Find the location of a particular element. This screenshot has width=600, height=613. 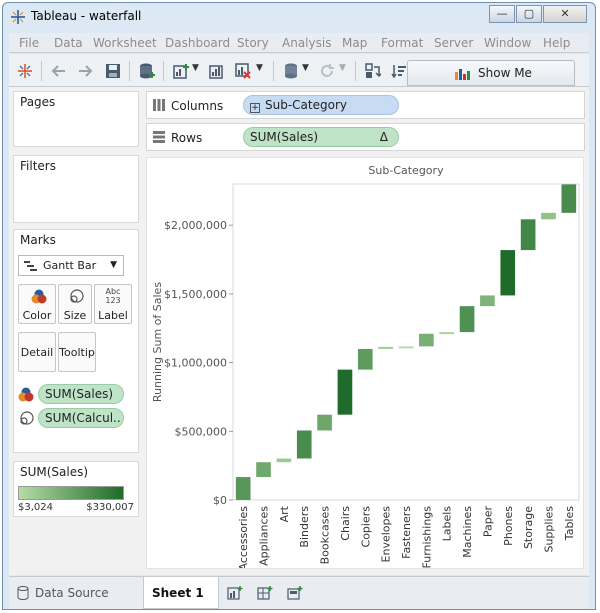

duplicate-sheet-icon is located at coordinates (217, 71).